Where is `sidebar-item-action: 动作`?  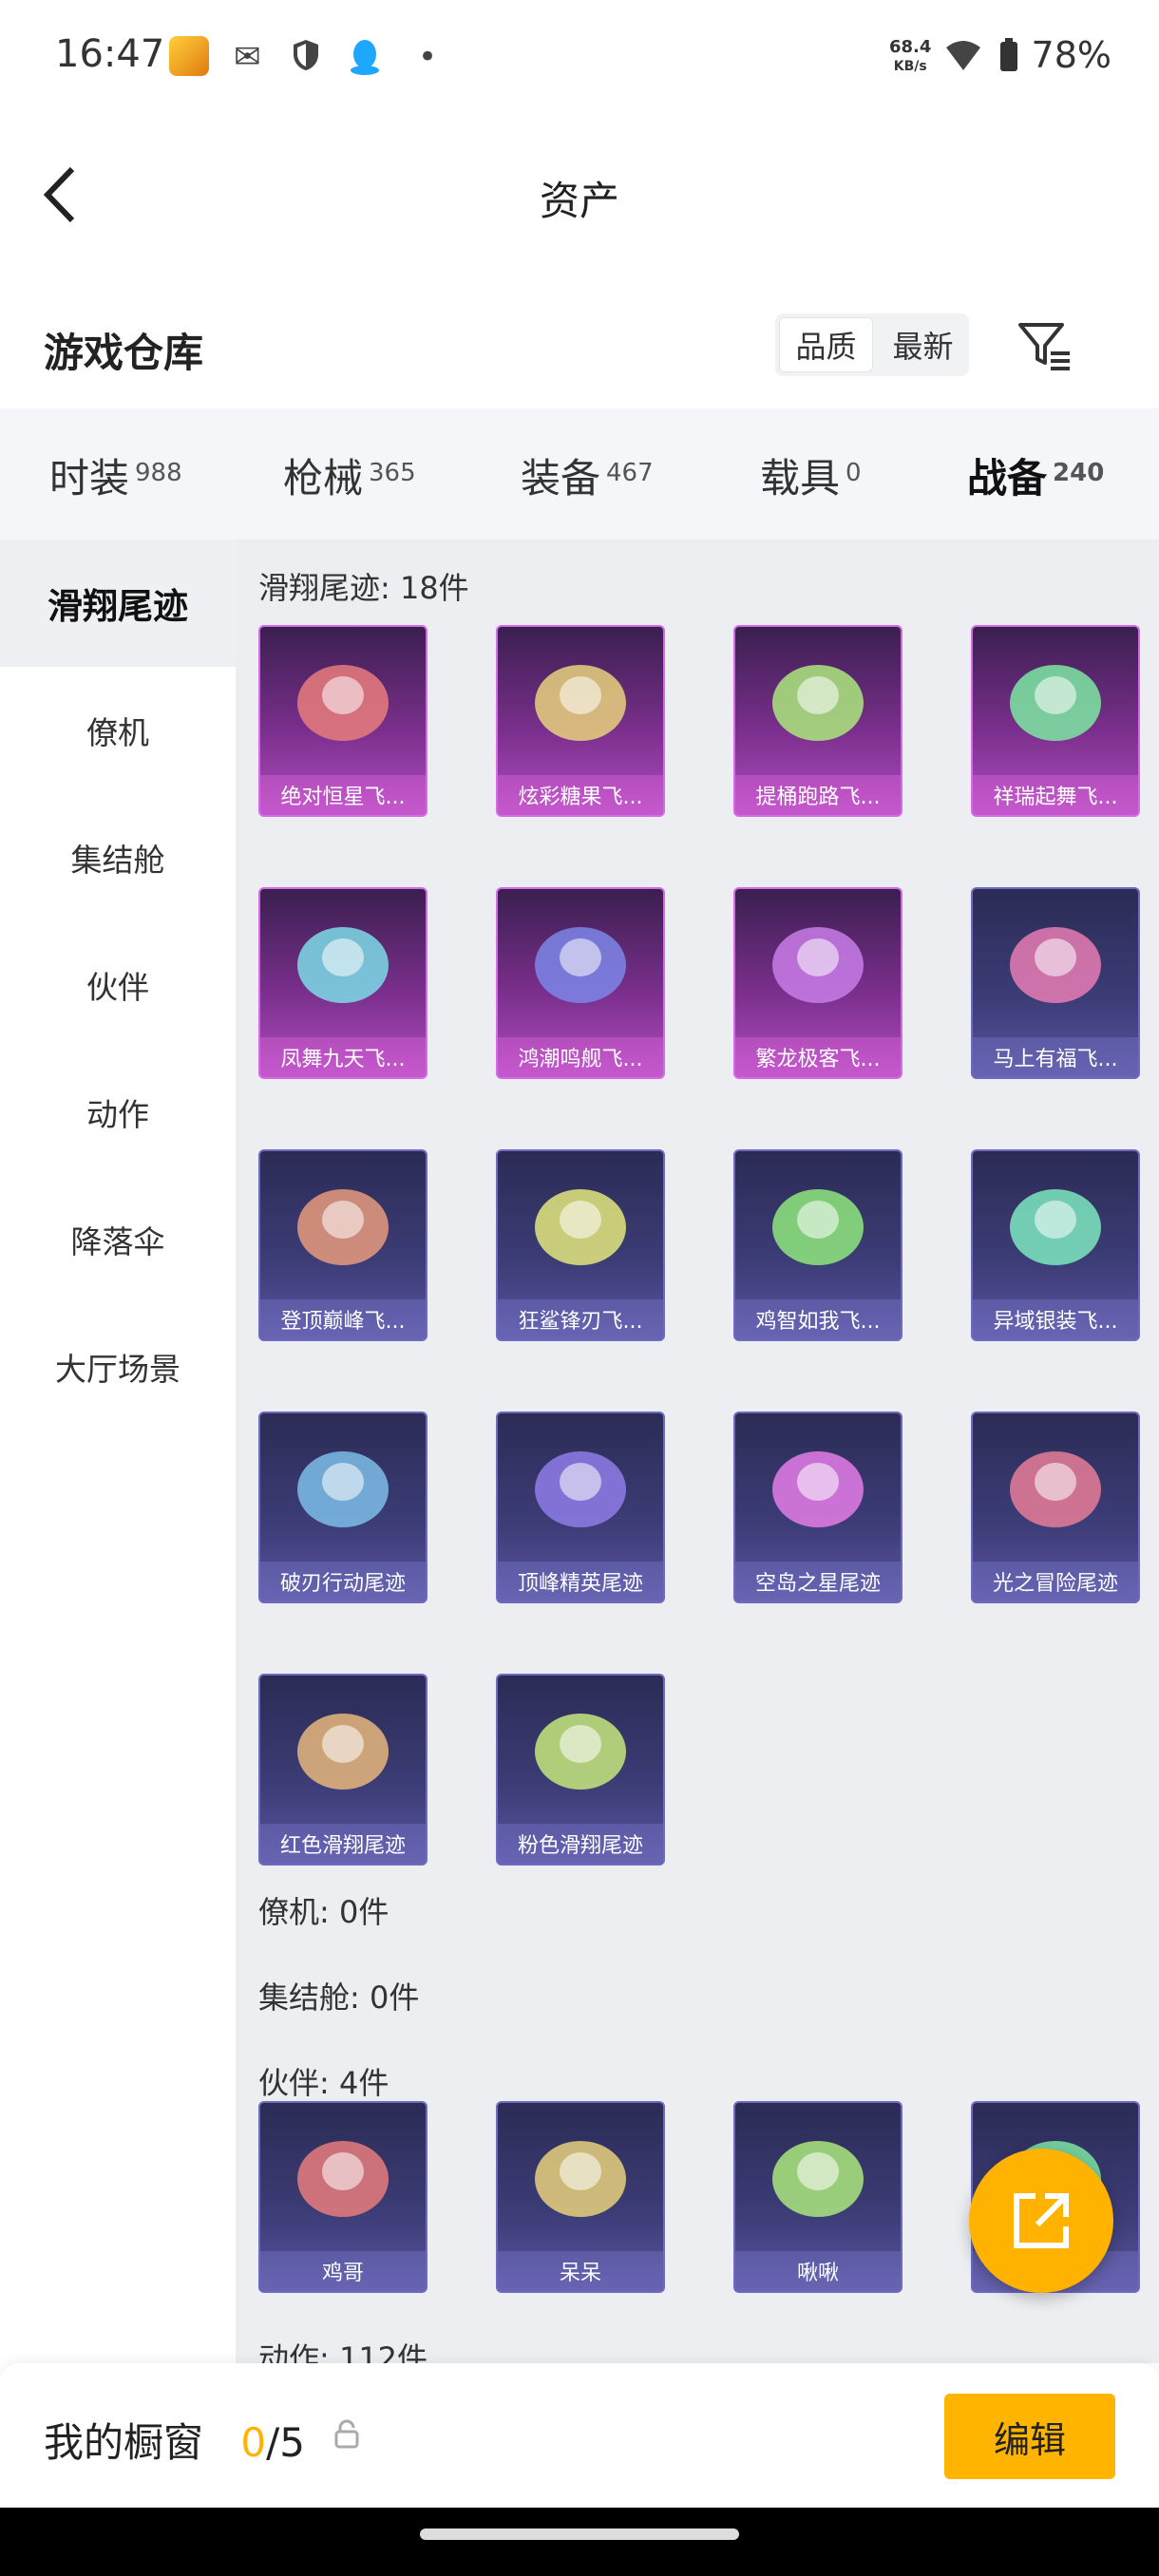 sidebar-item-action: 动作 is located at coordinates (118, 1112).